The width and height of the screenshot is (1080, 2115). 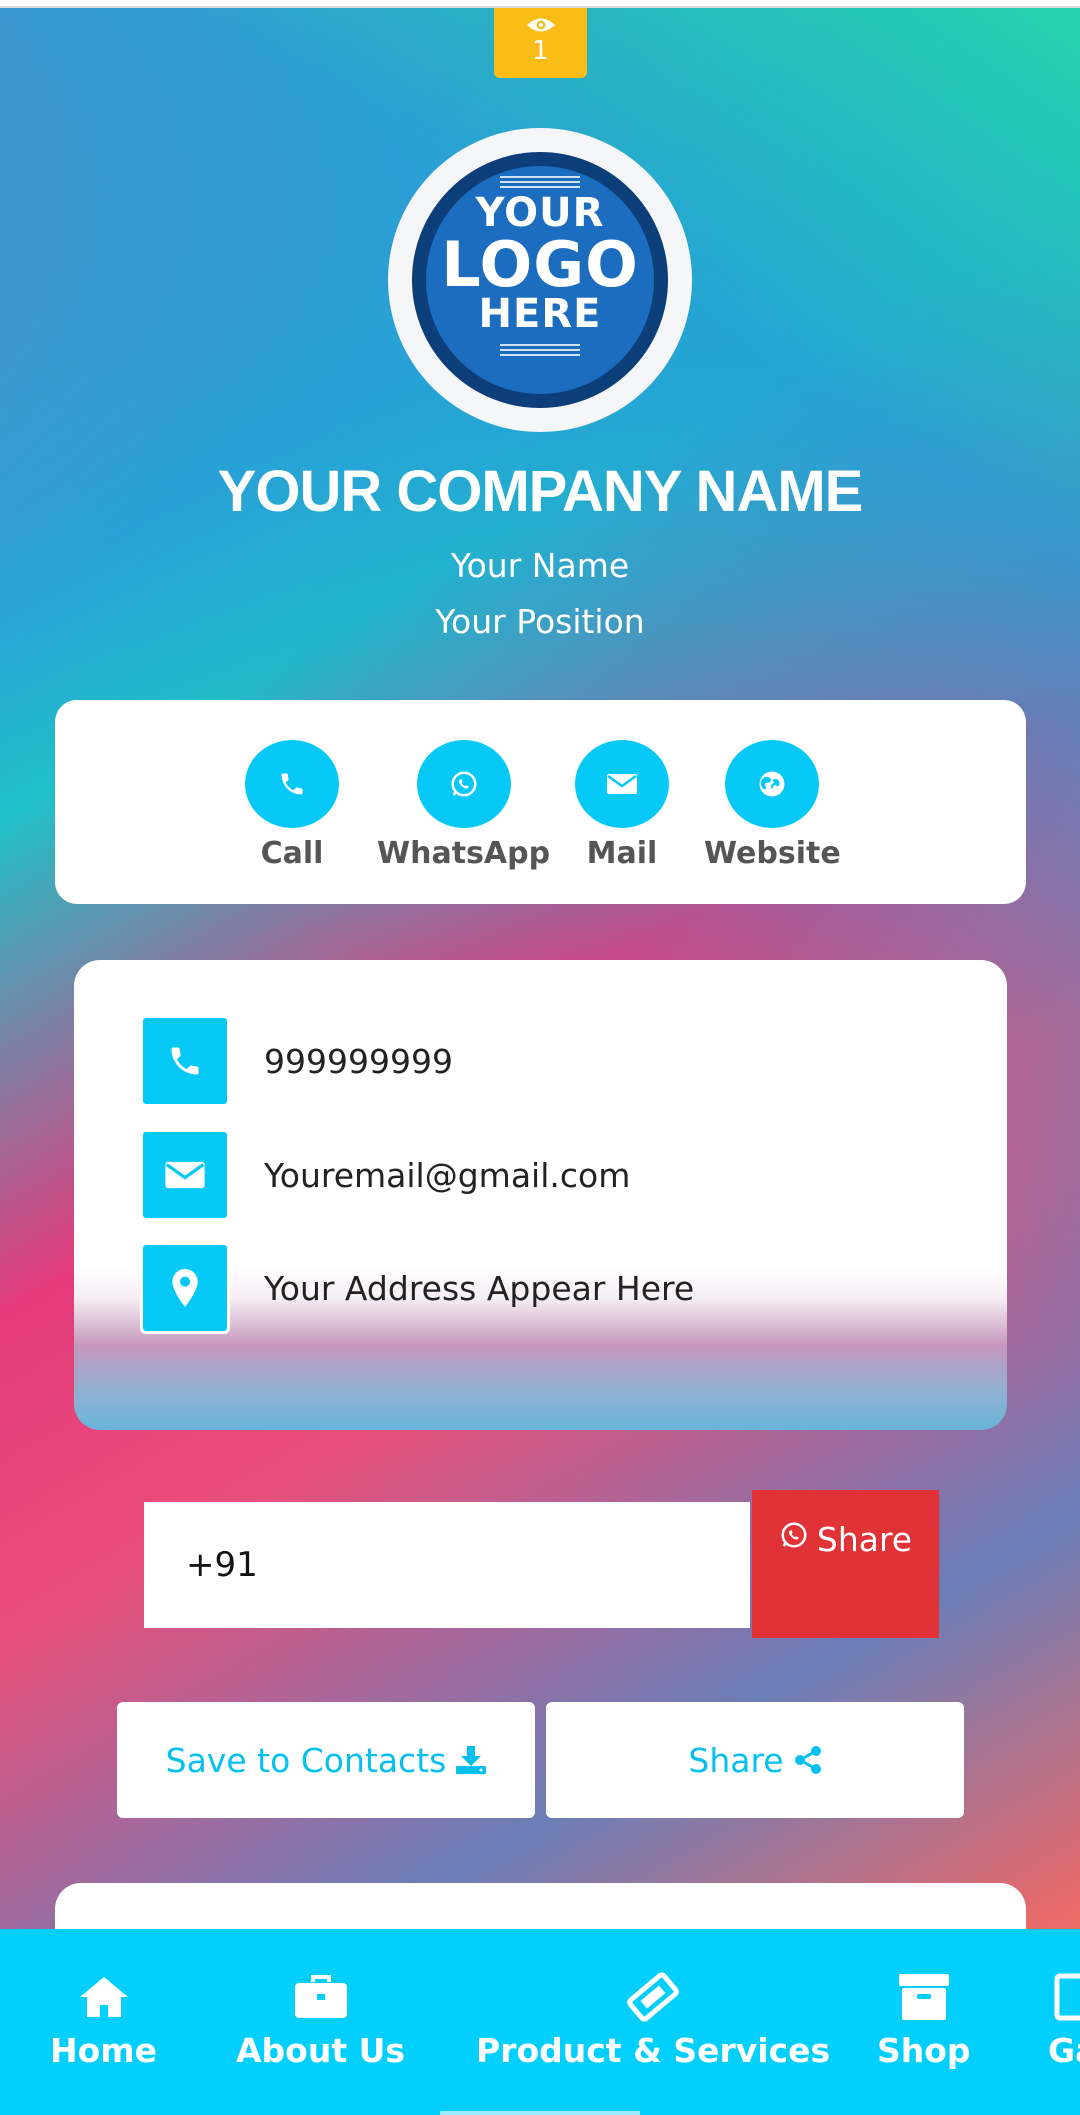 What do you see at coordinates (447, 1175) in the screenshot?
I see `email-address: Youremail@gmail.com` at bounding box center [447, 1175].